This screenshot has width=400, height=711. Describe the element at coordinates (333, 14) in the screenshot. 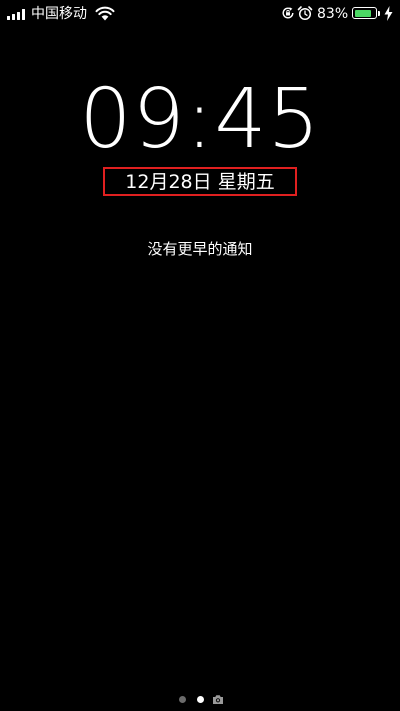

I see `battery-percent: 83%` at that location.